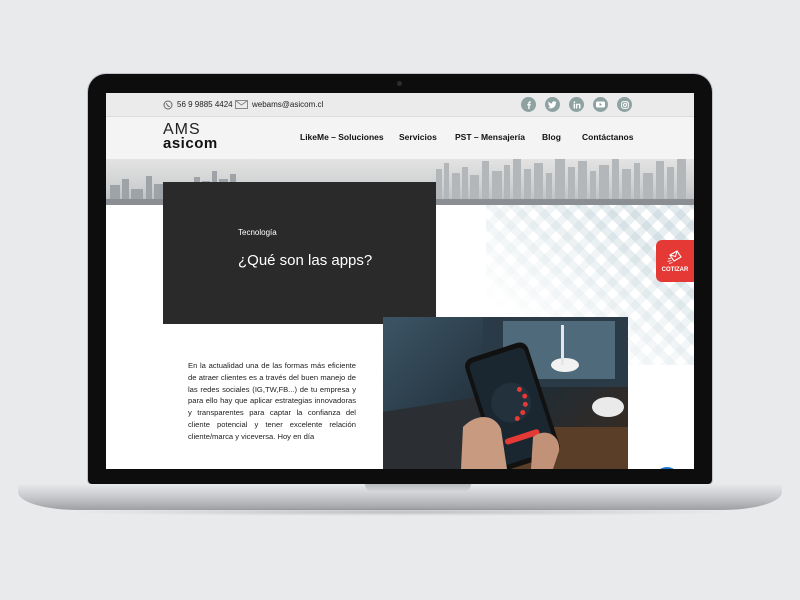 This screenshot has width=800, height=600. Describe the element at coordinates (342, 137) in the screenshot. I see `nav-item-likeme: LikeMe – Soluciones` at that location.